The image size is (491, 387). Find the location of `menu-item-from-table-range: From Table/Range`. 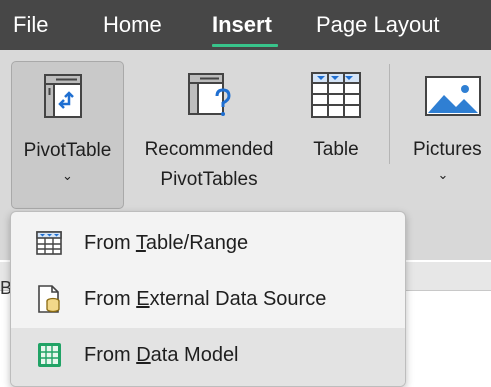

menu-item-from-table-range: From Table/Range is located at coordinates (208, 243).